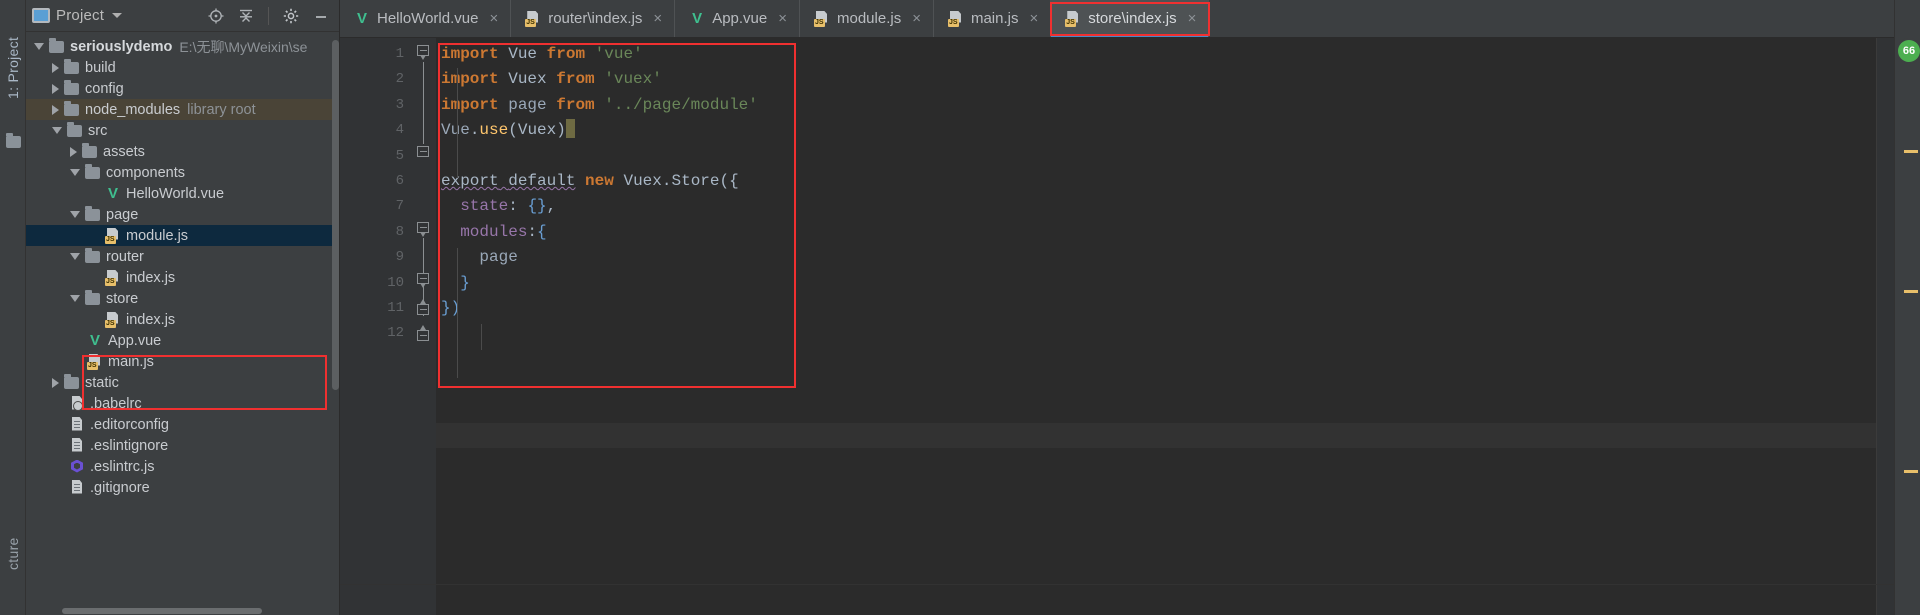 The width and height of the screenshot is (1920, 615). What do you see at coordinates (498, 257) in the screenshot?
I see `code-line: page` at bounding box center [498, 257].